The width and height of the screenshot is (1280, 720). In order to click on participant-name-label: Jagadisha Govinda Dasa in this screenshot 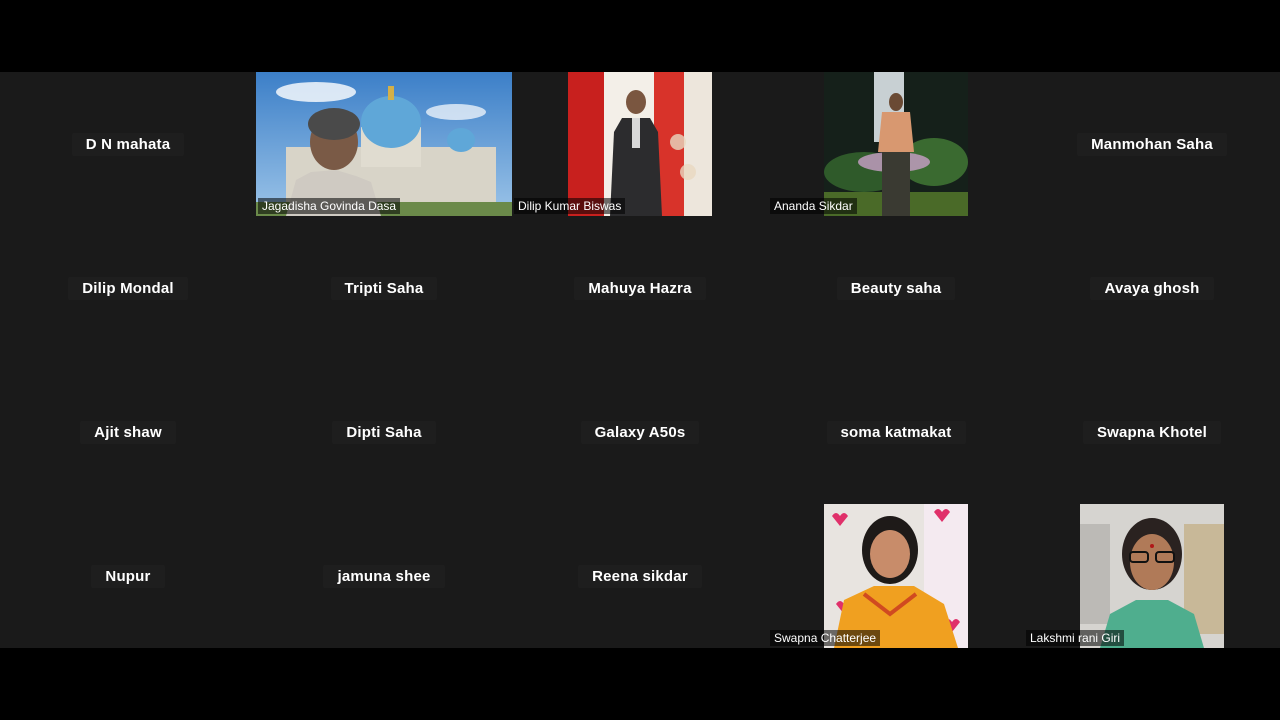, I will do `click(329, 206)`.